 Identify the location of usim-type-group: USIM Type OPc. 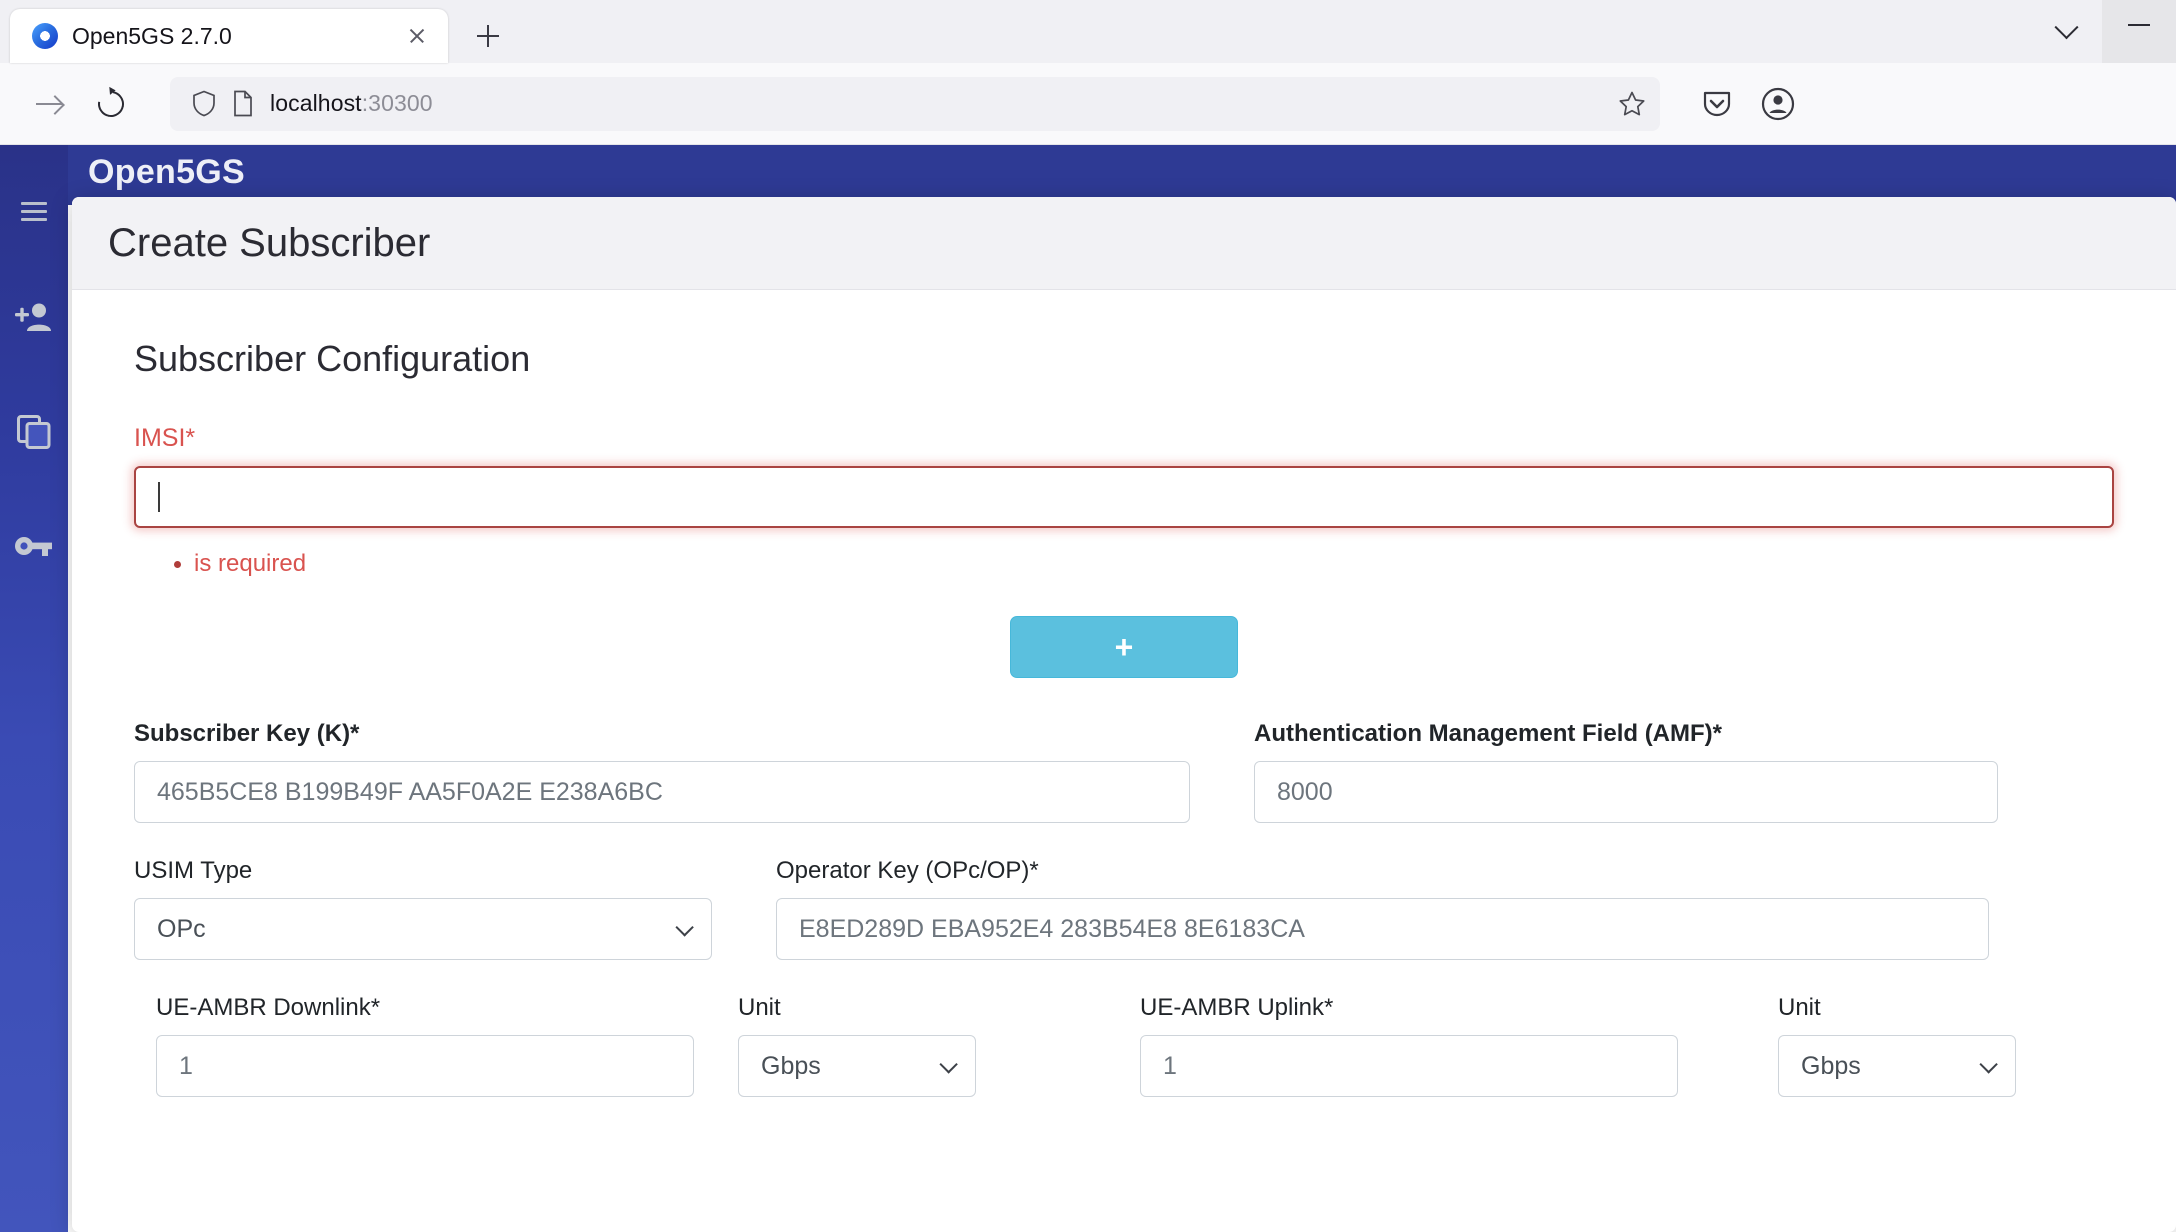
(424, 908).